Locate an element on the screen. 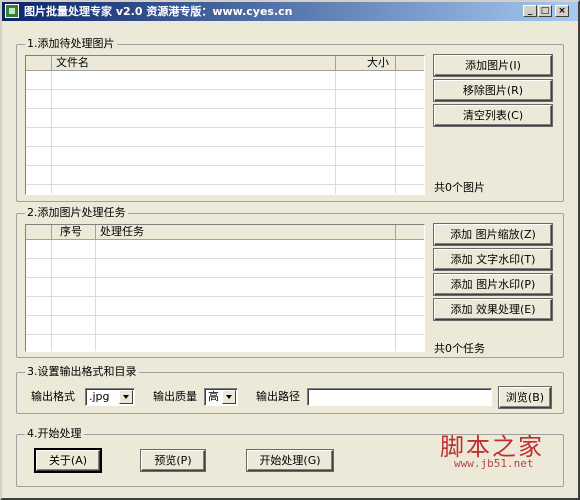 The height and width of the screenshot is (500, 580). title-bar: 图片批量处理专家 v2.0 资源港专版：www.cyes.cn _ □ × is located at coordinates (290, 11).